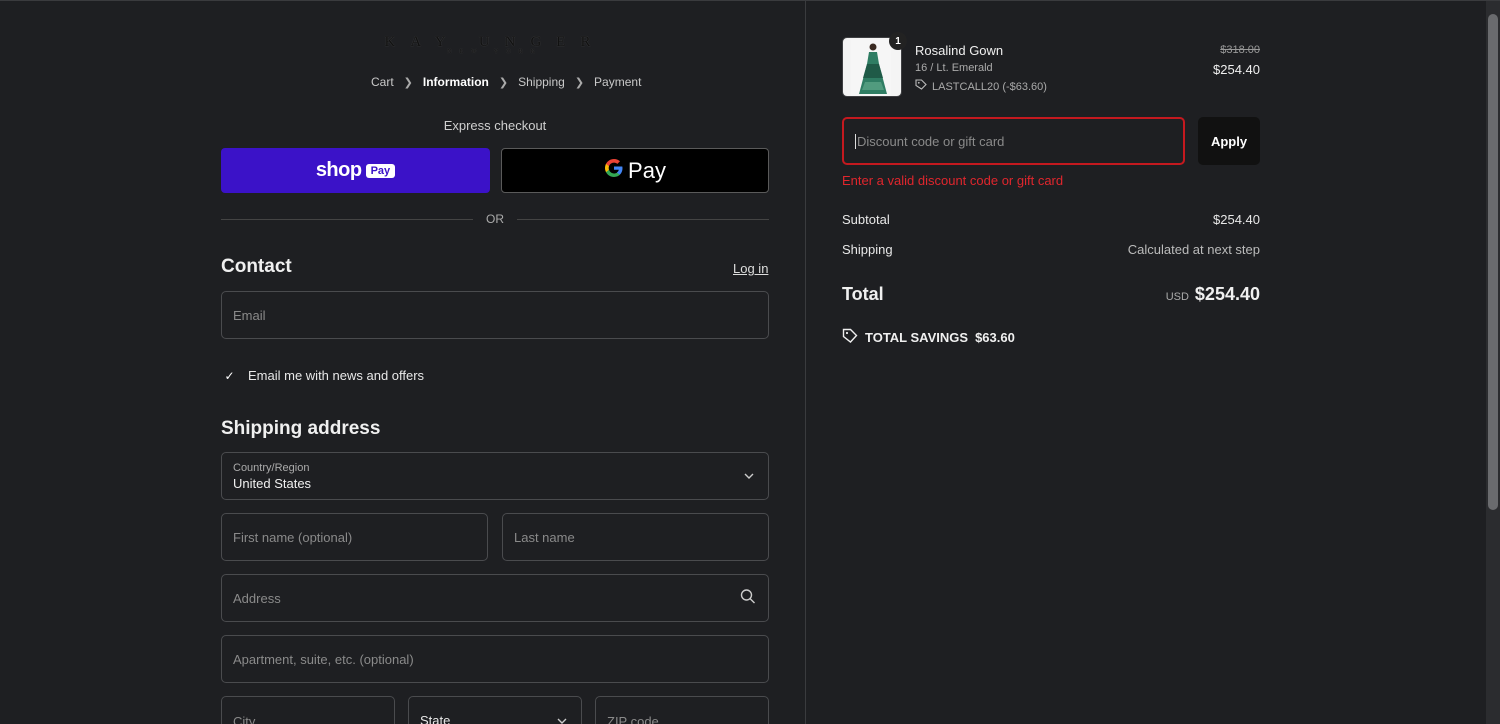 The width and height of the screenshot is (1500, 724). What do you see at coordinates (1236, 219) in the screenshot?
I see `subtotal-value: $254.40` at bounding box center [1236, 219].